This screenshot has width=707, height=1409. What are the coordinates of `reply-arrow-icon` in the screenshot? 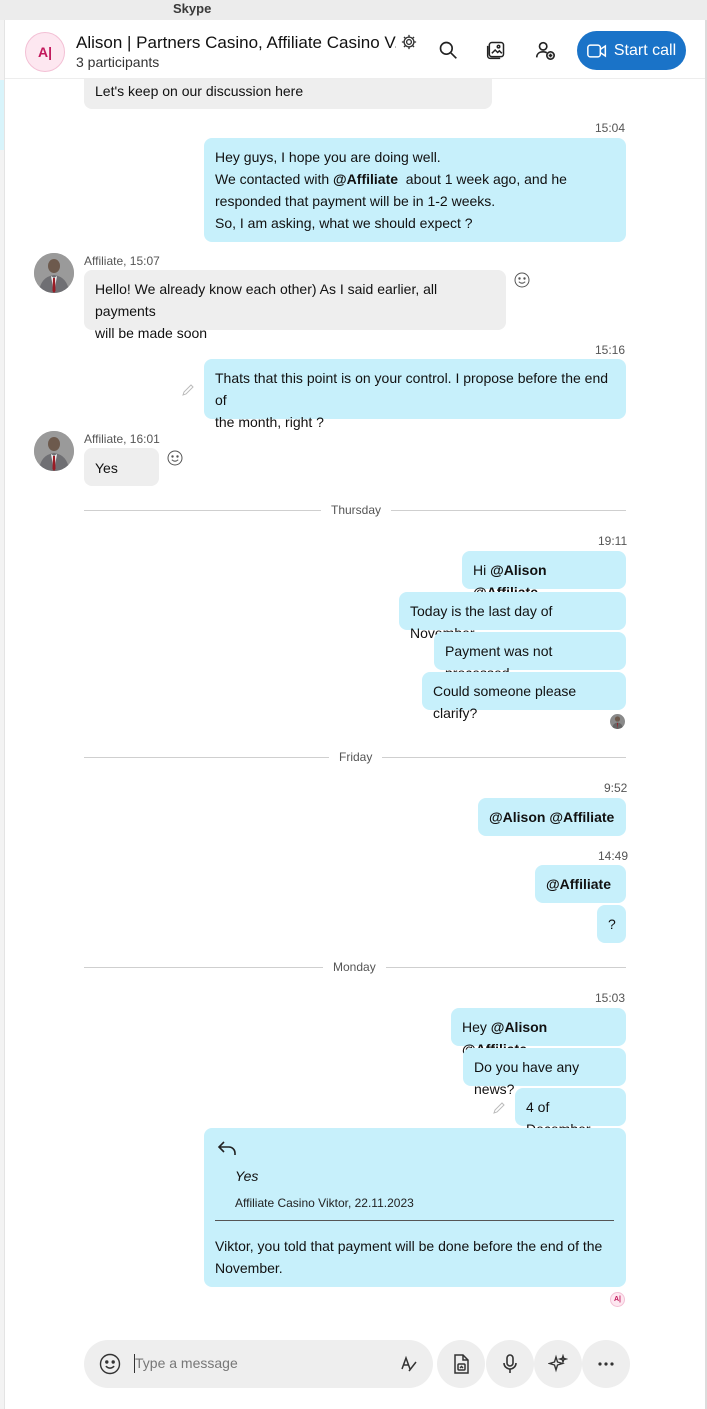 It's located at (227, 1151).